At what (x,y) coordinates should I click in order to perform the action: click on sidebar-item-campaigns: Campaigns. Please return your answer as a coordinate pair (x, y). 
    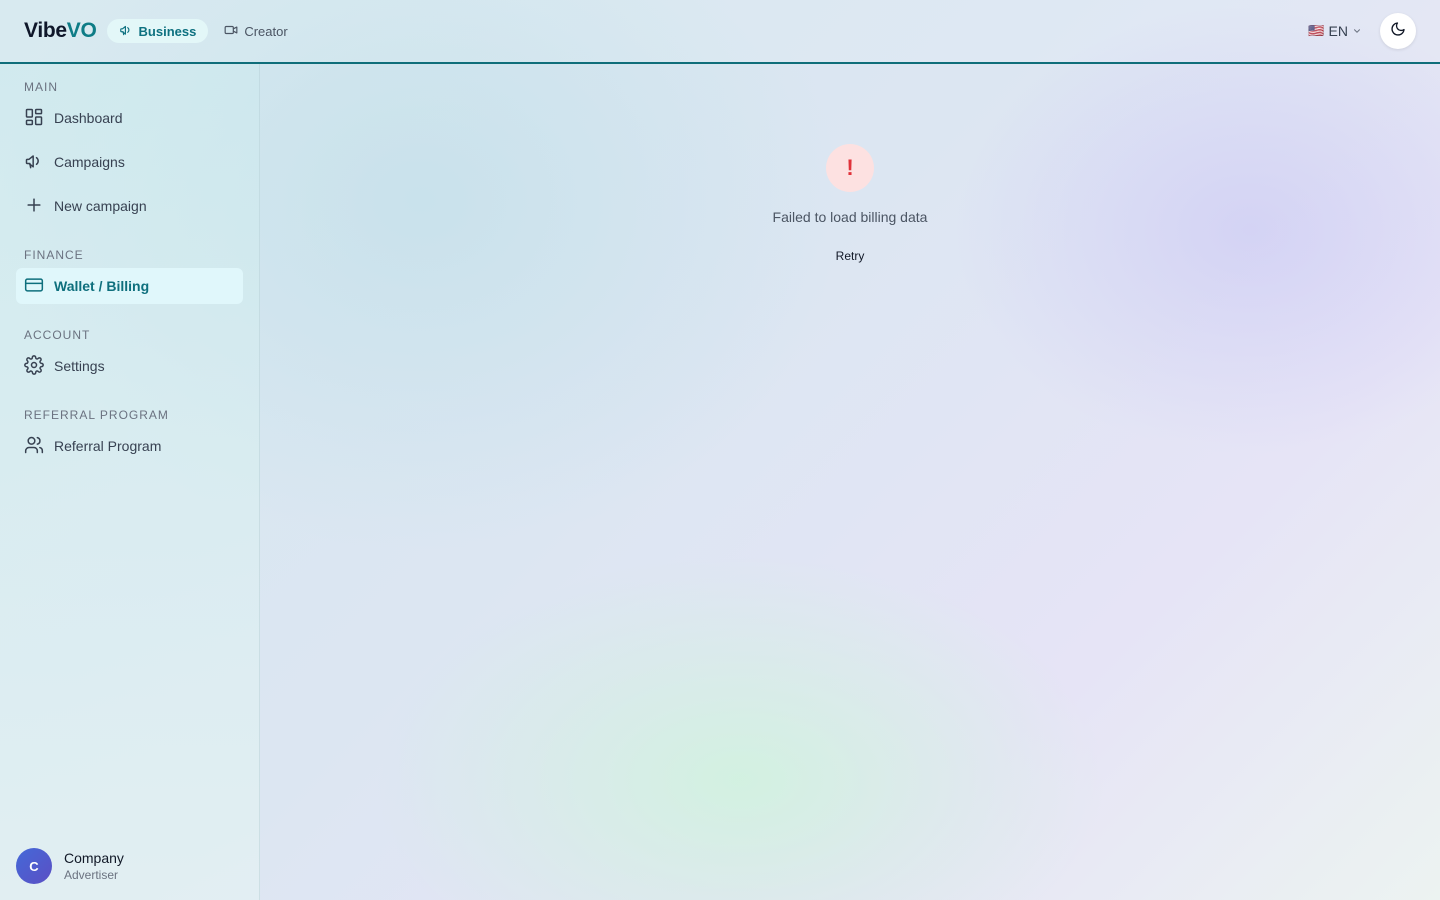
    Looking at the image, I should click on (129, 162).